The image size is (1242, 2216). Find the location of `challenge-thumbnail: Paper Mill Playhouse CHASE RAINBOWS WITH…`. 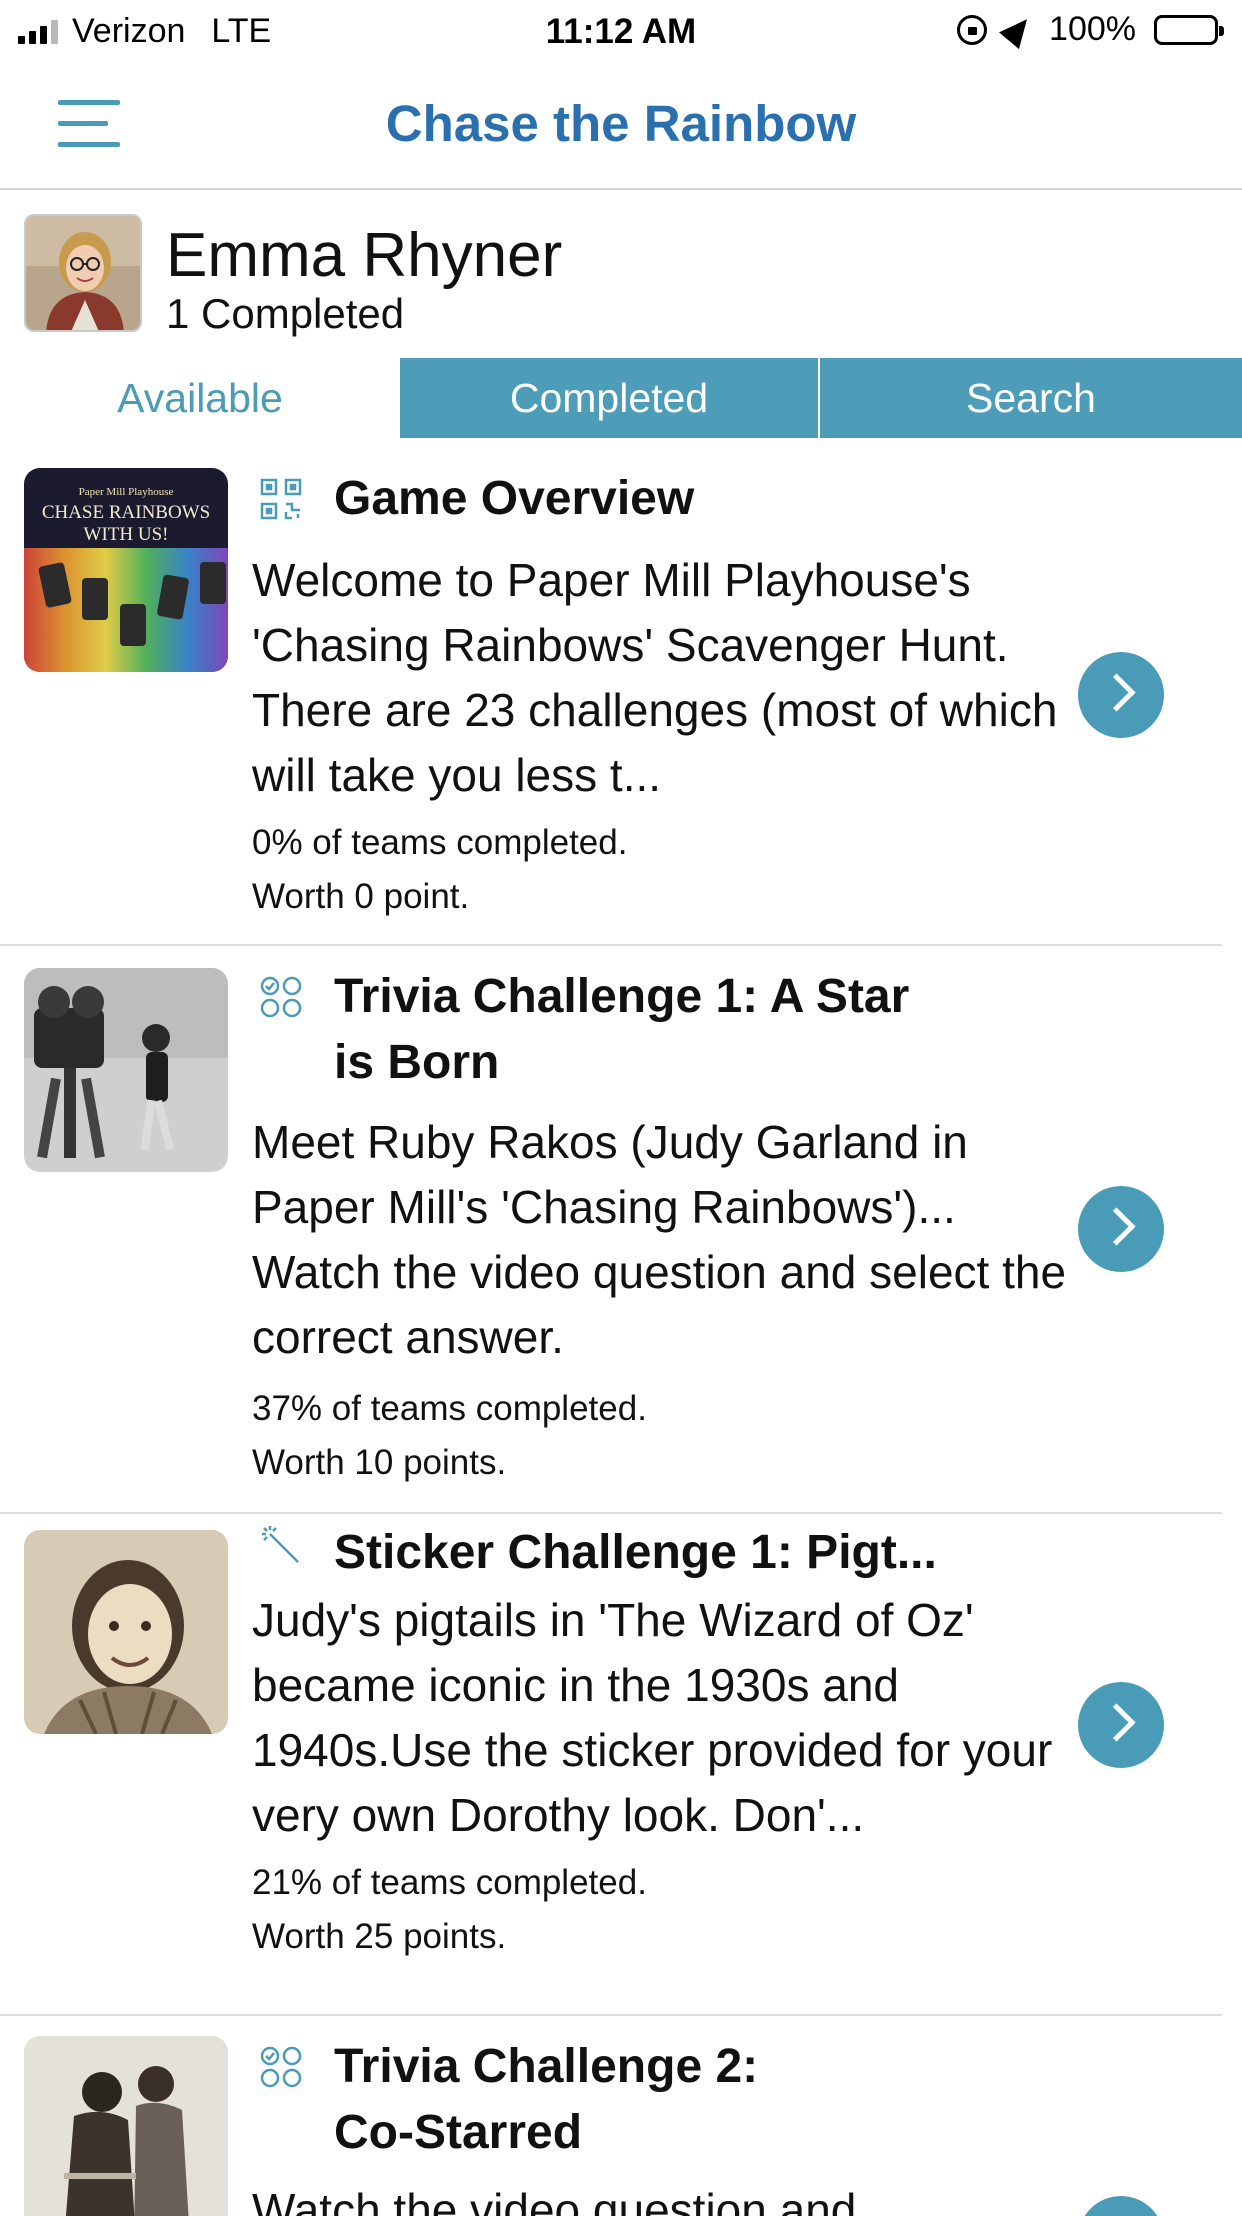

challenge-thumbnail: Paper Mill Playhouse CHASE RAINBOWS WITH… is located at coordinates (126, 570).